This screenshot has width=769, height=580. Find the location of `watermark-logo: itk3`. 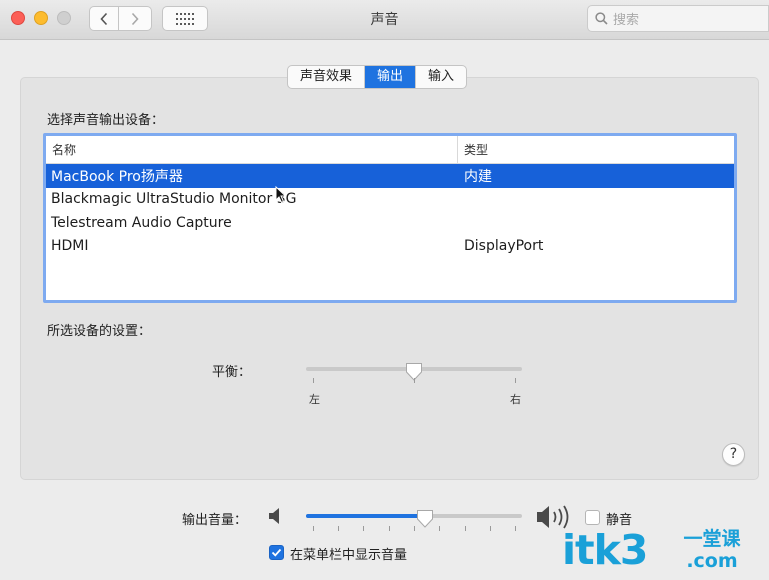

watermark-logo: itk3 is located at coordinates (605, 550).